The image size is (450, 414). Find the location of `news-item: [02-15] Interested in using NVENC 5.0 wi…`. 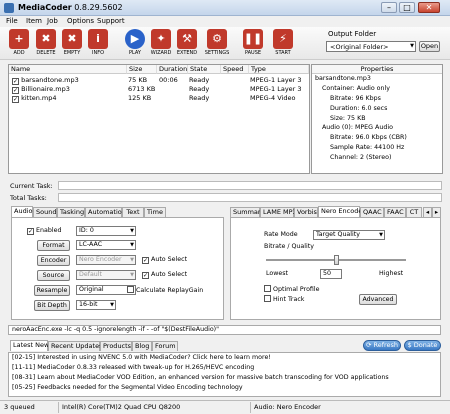

news-item: [02-15] Interested in using NVENC 5.0 wi… is located at coordinates (141, 357).